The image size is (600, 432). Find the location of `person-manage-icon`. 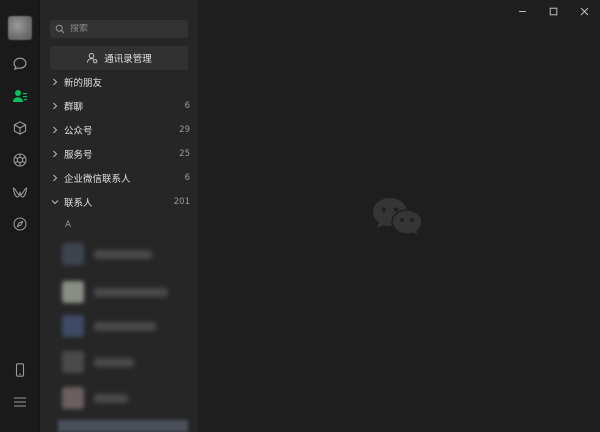

person-manage-icon is located at coordinates (92, 58).